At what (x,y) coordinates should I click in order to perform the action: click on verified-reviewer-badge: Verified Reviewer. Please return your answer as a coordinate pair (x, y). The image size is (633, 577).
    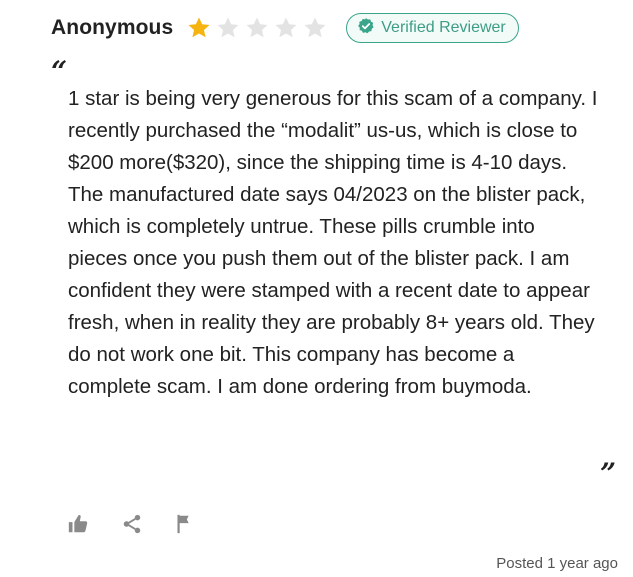
    Looking at the image, I should click on (432, 28).